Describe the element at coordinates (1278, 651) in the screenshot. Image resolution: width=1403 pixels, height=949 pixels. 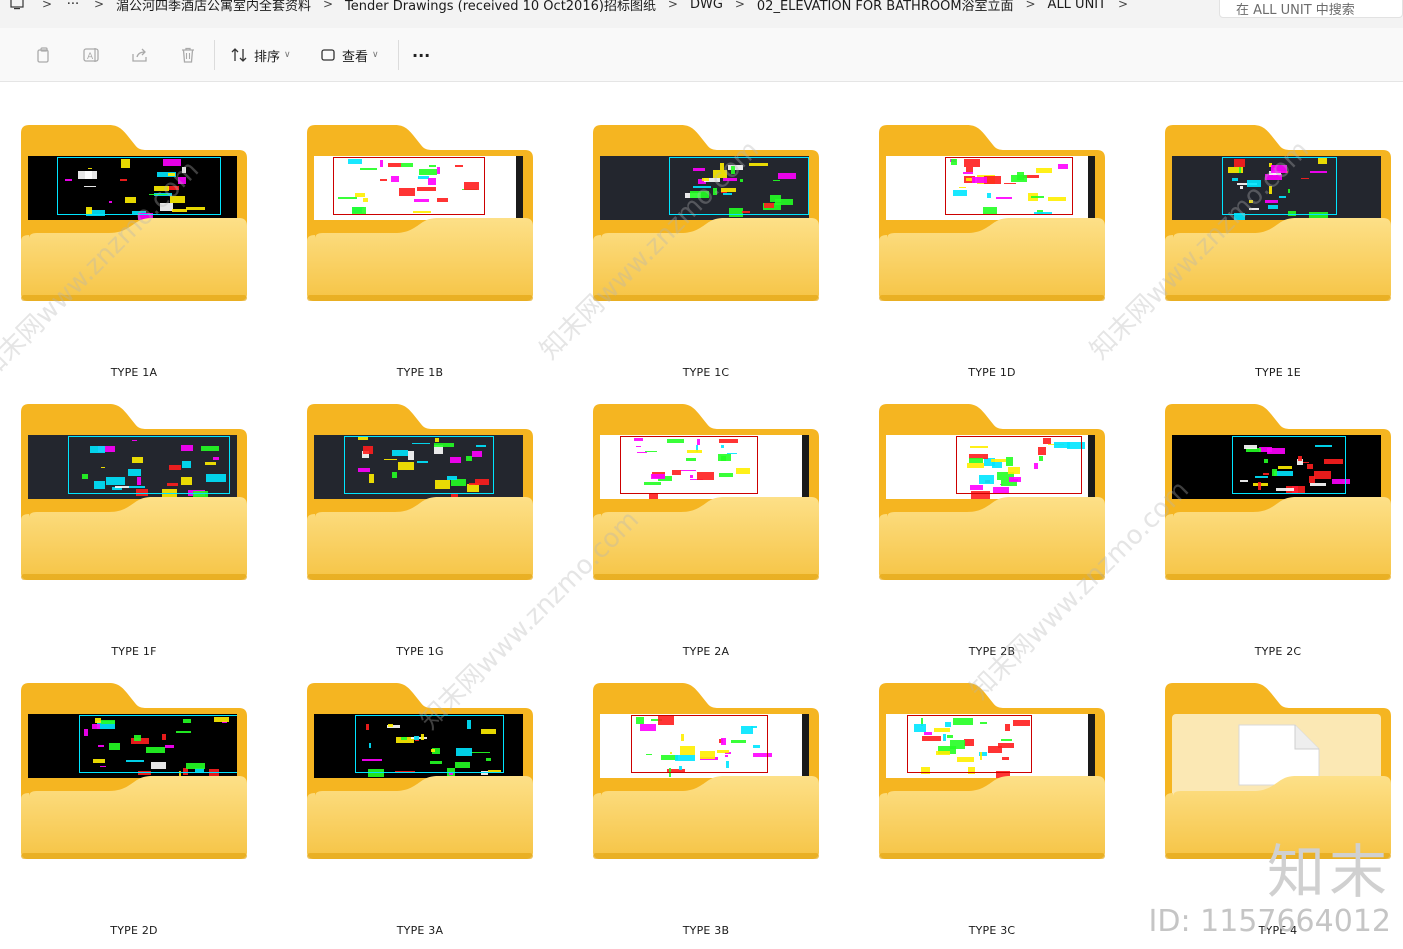
I see `folder-name: TYPE 2C` at that location.